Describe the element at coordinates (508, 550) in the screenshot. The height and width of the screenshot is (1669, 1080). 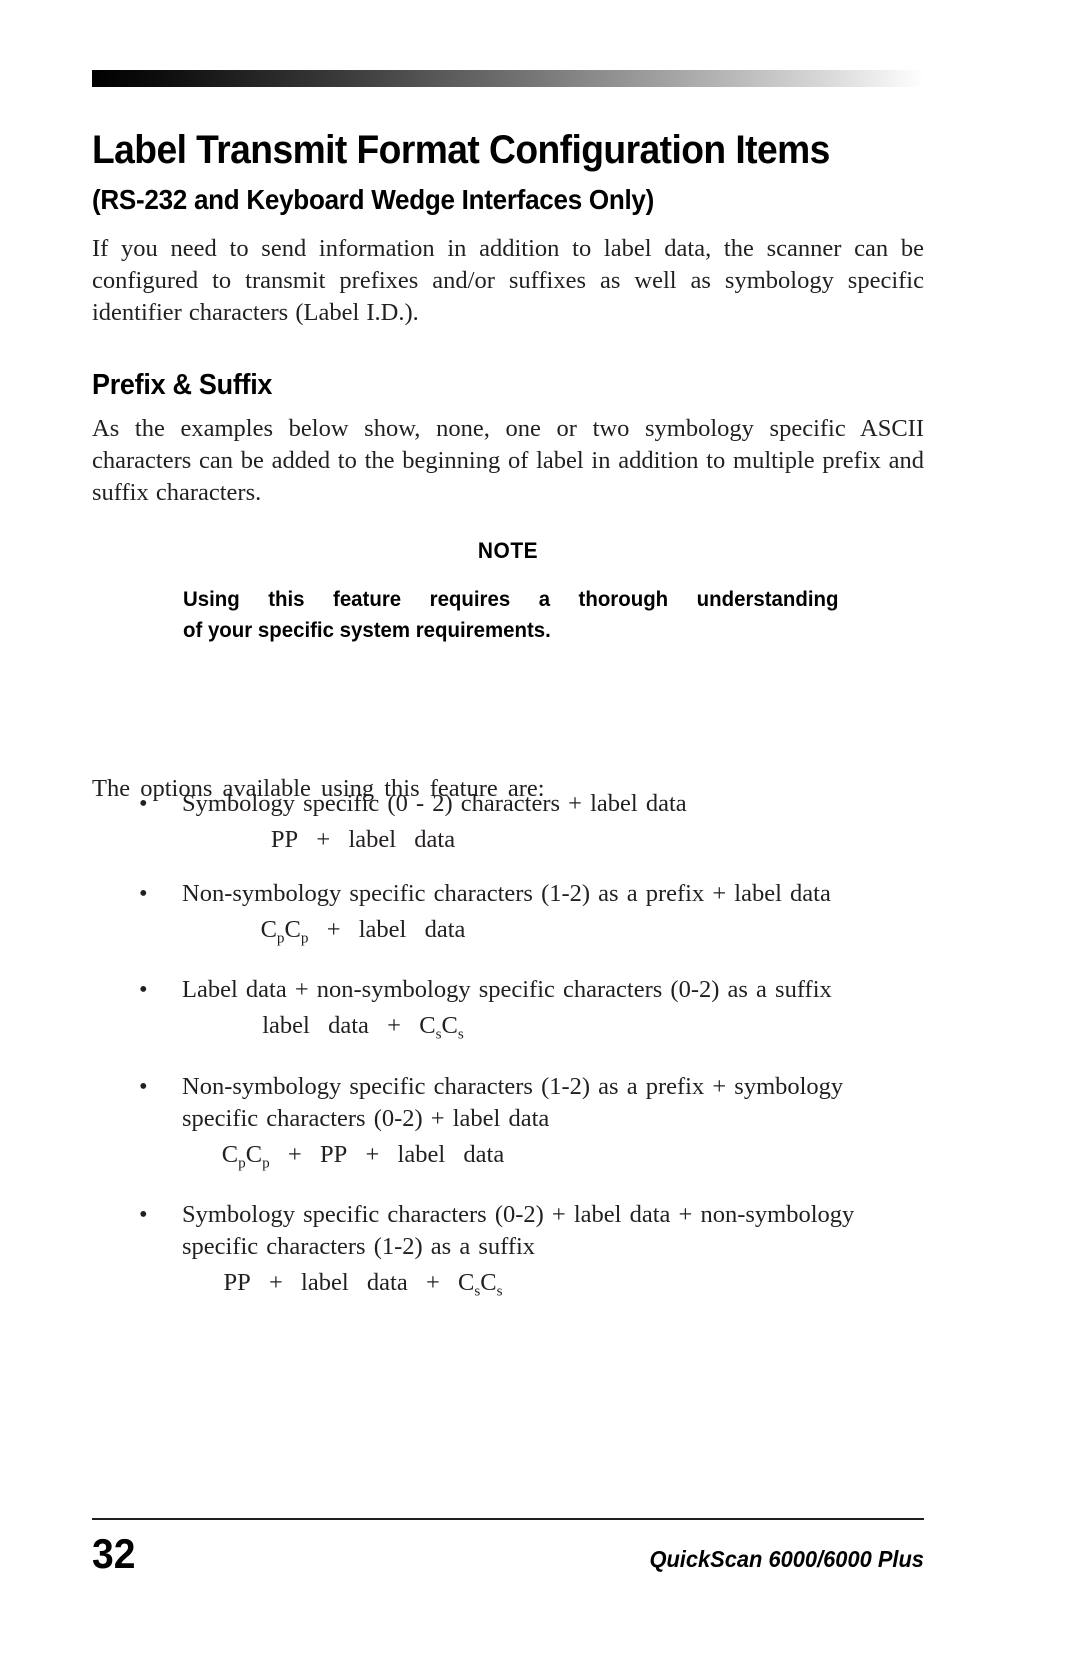
I see `note-label: NOTE` at that location.